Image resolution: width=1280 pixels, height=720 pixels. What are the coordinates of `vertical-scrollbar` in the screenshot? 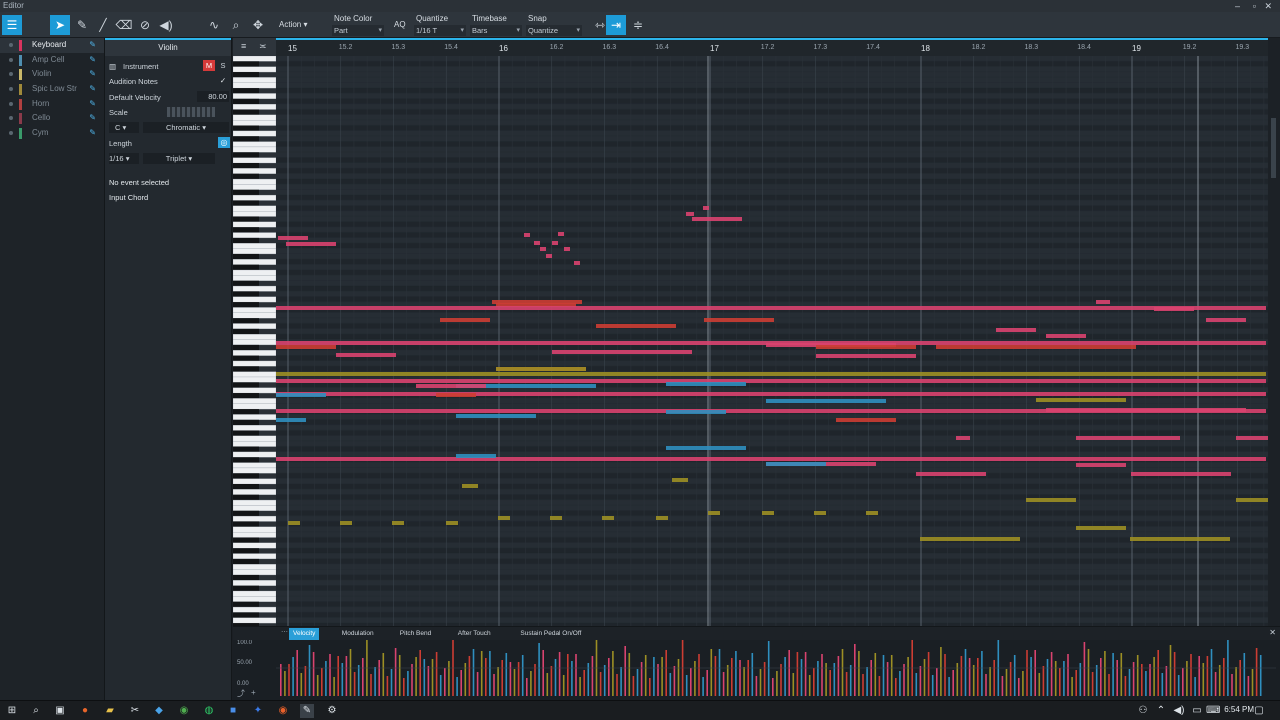 It's located at (1274, 332).